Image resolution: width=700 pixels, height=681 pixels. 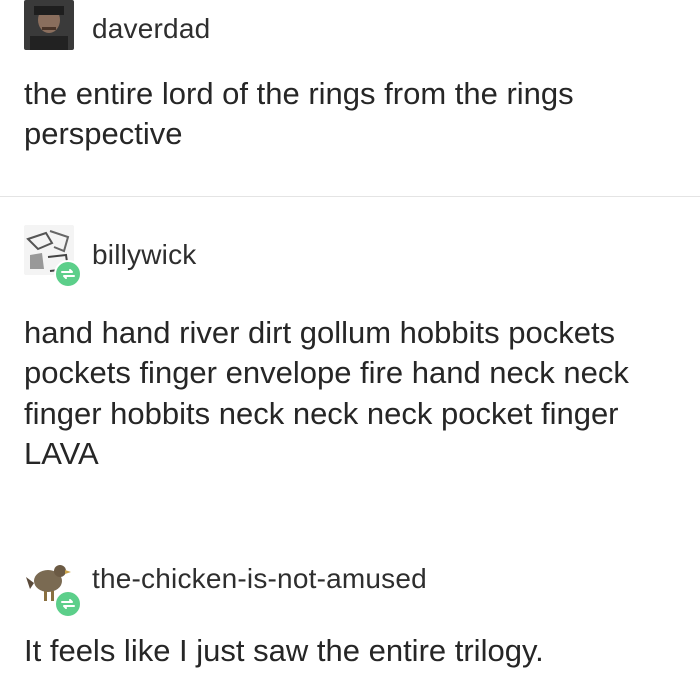 What do you see at coordinates (151, 29) in the screenshot?
I see `username-link: daverdad` at bounding box center [151, 29].